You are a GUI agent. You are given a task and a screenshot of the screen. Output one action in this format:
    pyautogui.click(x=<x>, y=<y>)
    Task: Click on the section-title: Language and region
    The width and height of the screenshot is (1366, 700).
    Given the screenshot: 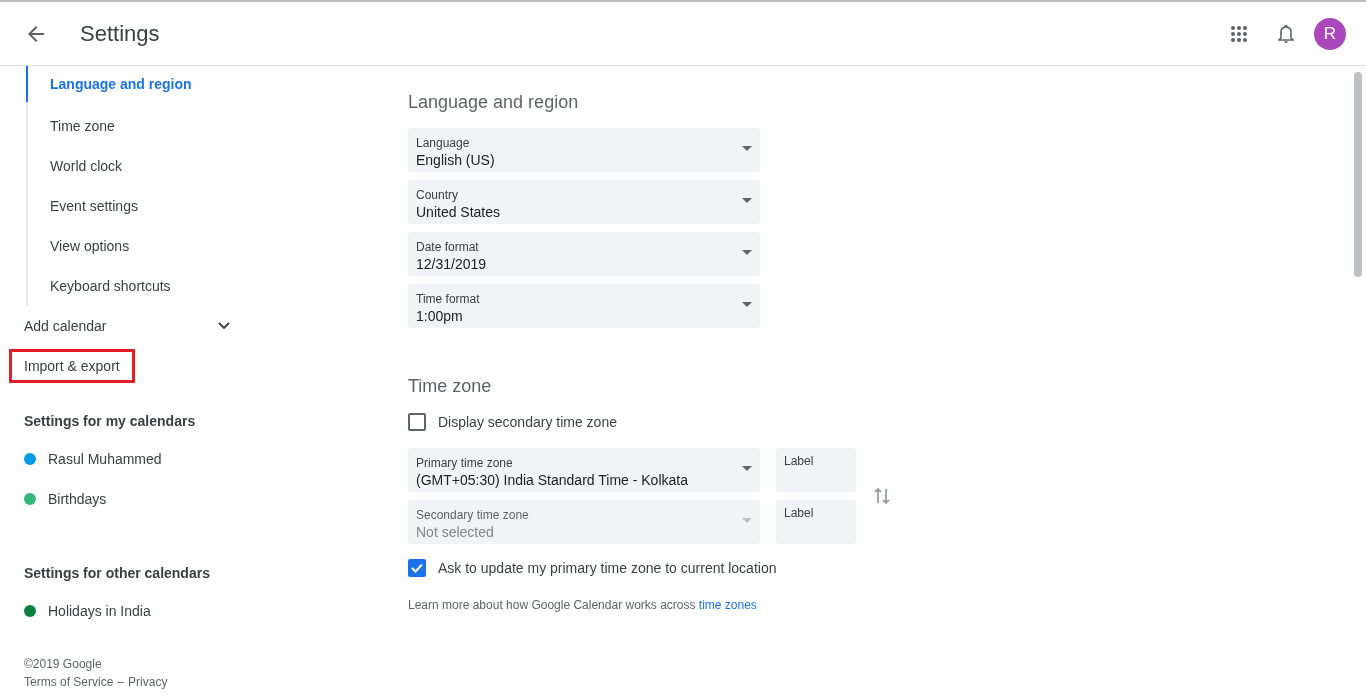 What is the action you would take?
    pyautogui.click(x=494, y=102)
    